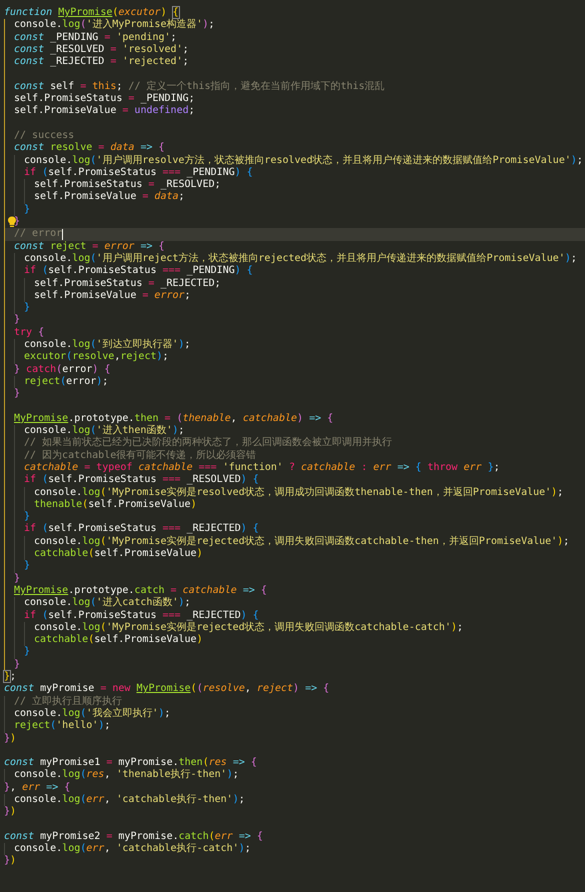 The width and height of the screenshot is (585, 892). I want to click on code-line: console.log('进入then函数');, so click(104, 430).